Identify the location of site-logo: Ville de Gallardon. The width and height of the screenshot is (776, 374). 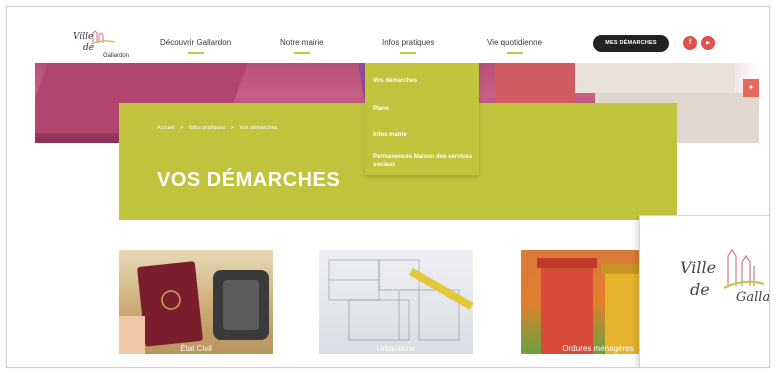
(104, 46).